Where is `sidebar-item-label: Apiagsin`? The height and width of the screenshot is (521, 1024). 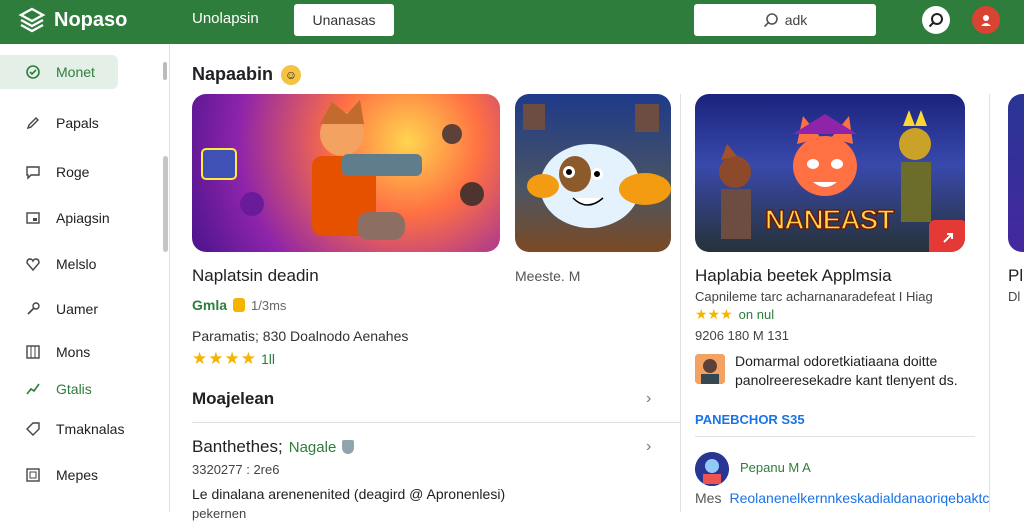 sidebar-item-label: Apiagsin is located at coordinates (83, 218).